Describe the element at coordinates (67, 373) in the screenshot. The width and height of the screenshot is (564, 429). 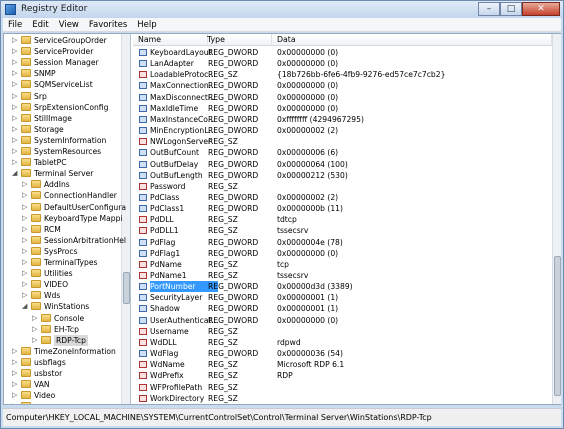
I see `tree-item: ▷ usbstor` at that location.